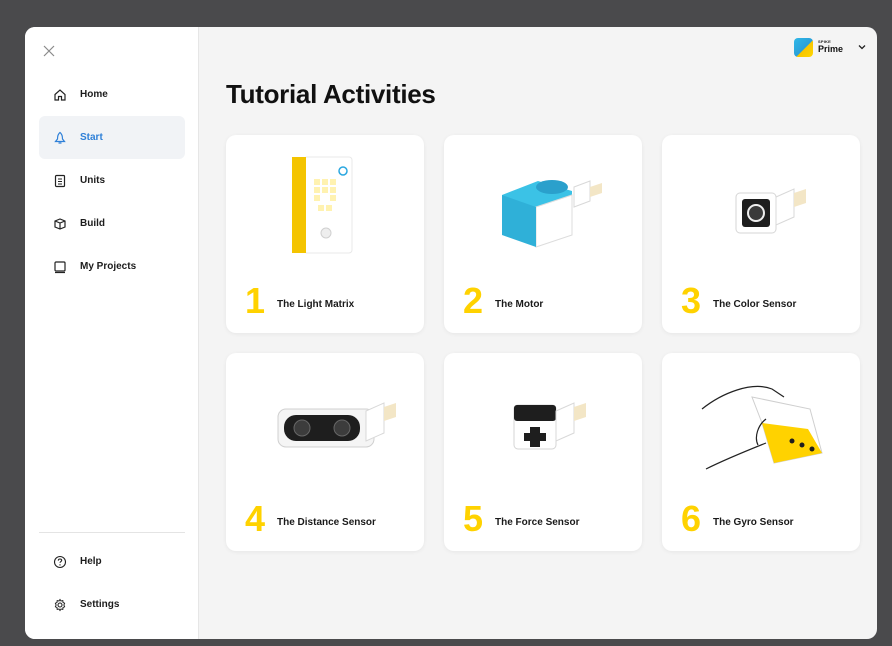 This screenshot has width=892, height=646. I want to click on sidebar-item-start: Start, so click(112, 137).